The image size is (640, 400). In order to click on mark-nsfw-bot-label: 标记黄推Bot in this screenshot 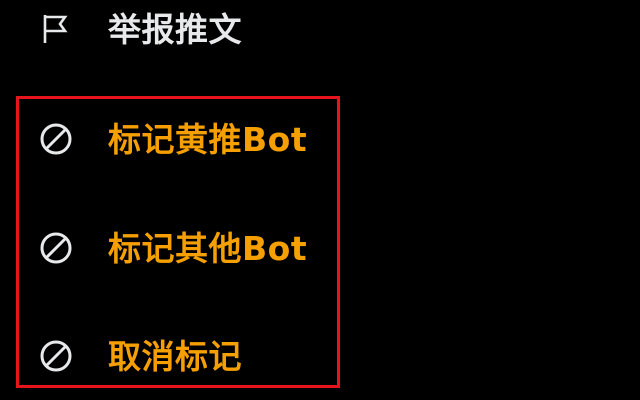, I will do `click(208, 139)`.